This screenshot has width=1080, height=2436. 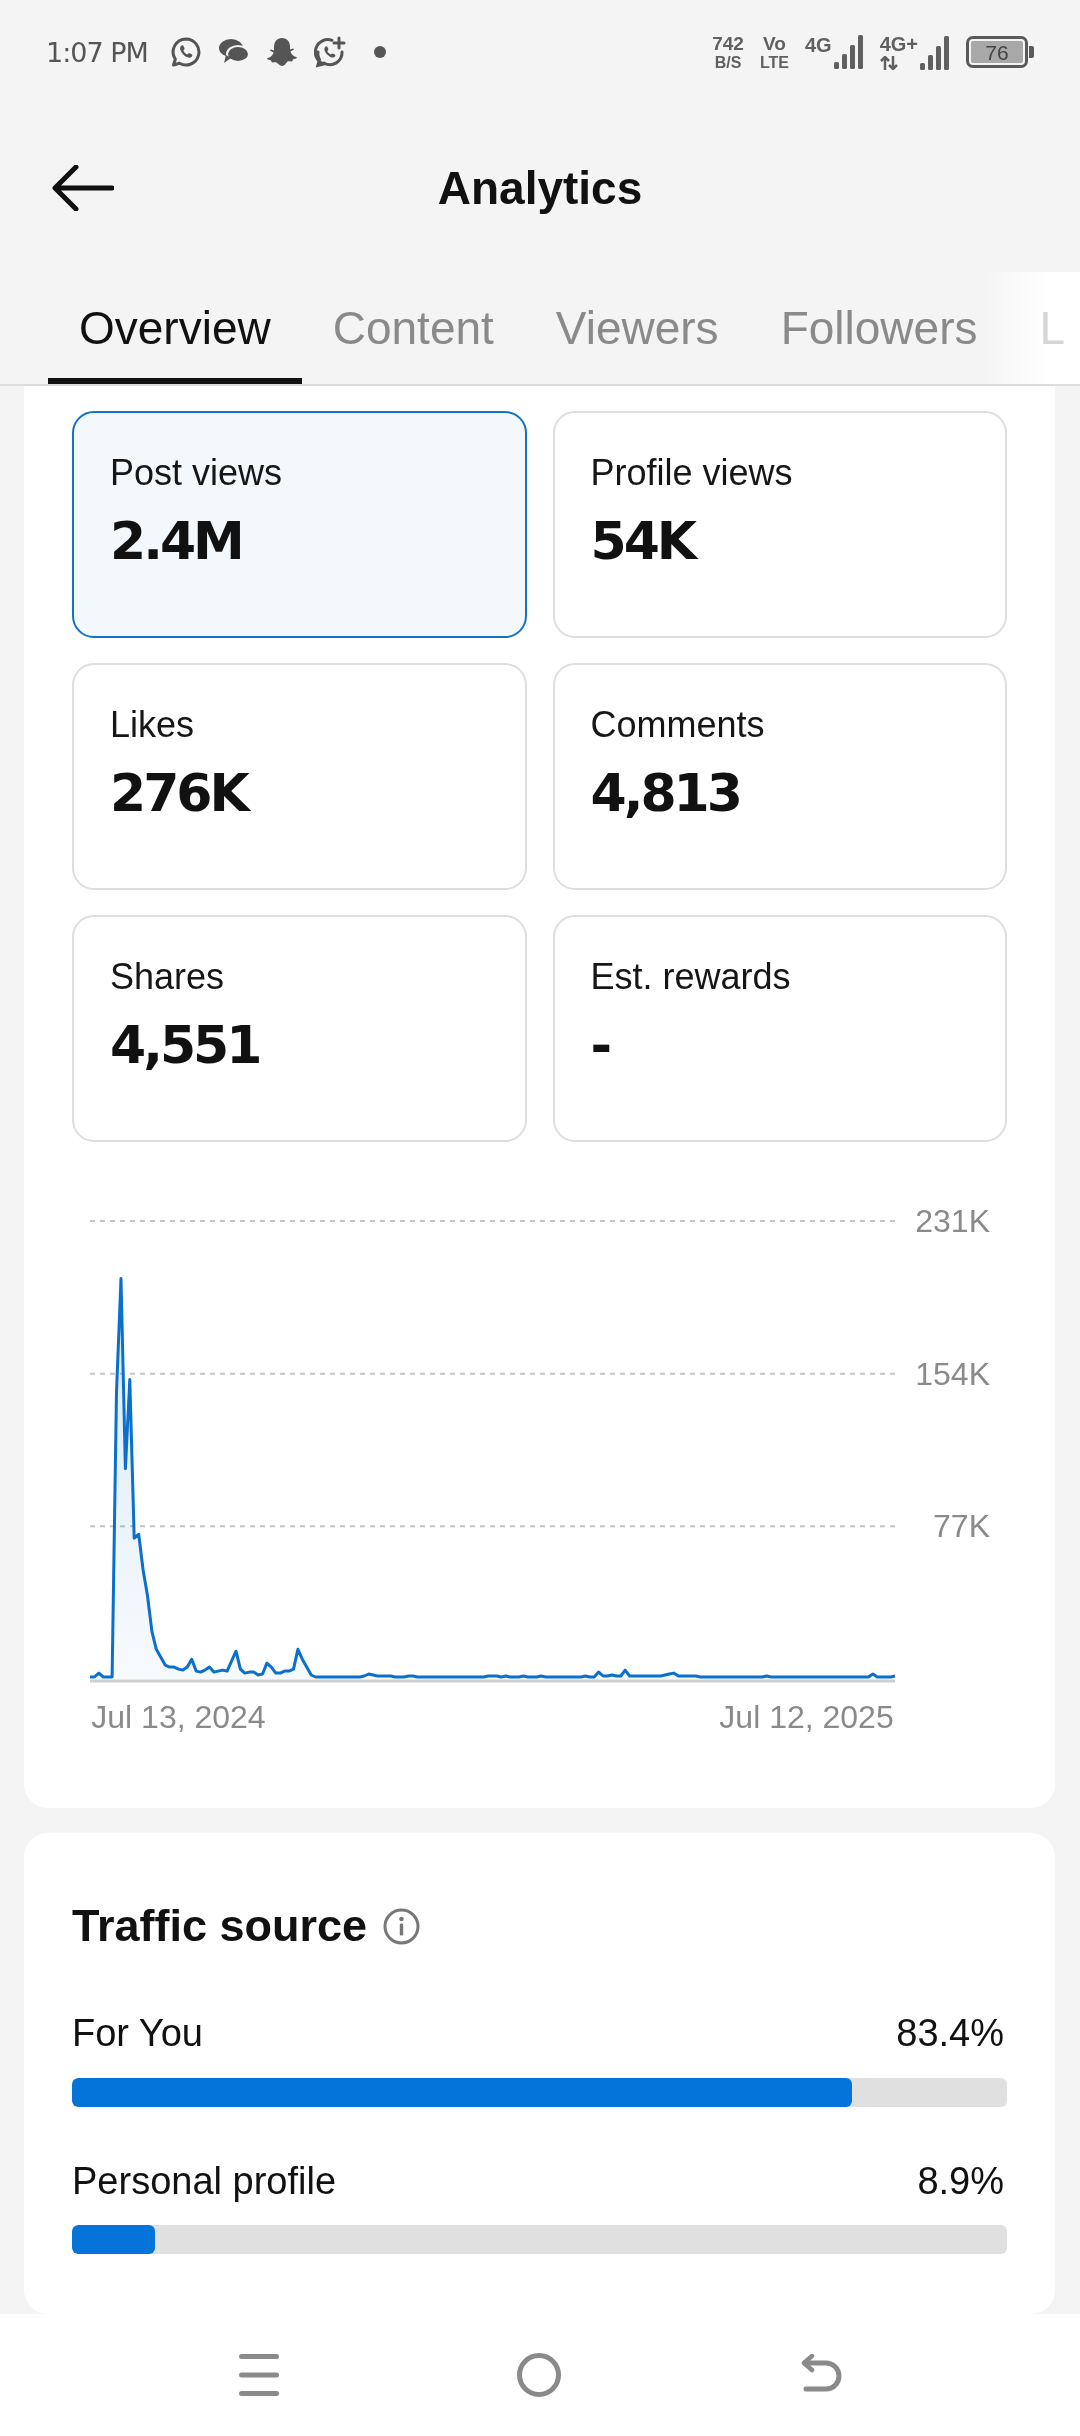 What do you see at coordinates (728, 62) in the screenshot?
I see `network-speed-unit: B/S` at bounding box center [728, 62].